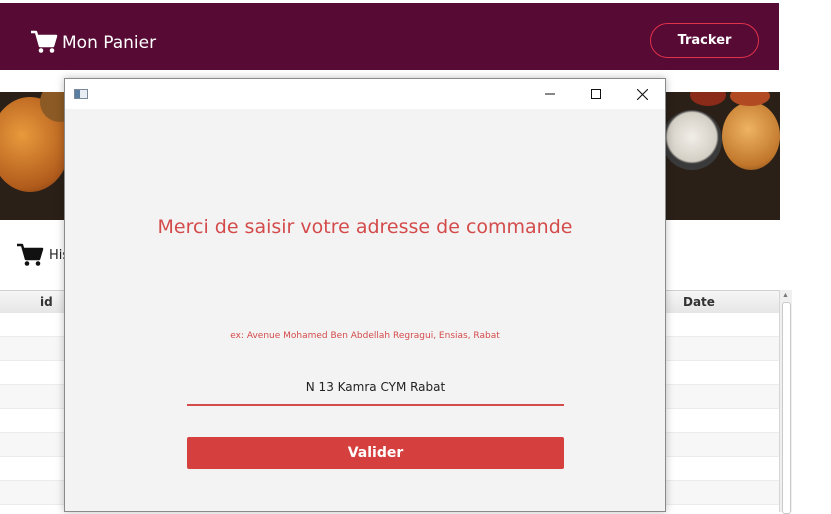 Image resolution: width=831 pixels, height=514 pixels. I want to click on scroll-thumb, so click(786, 408).